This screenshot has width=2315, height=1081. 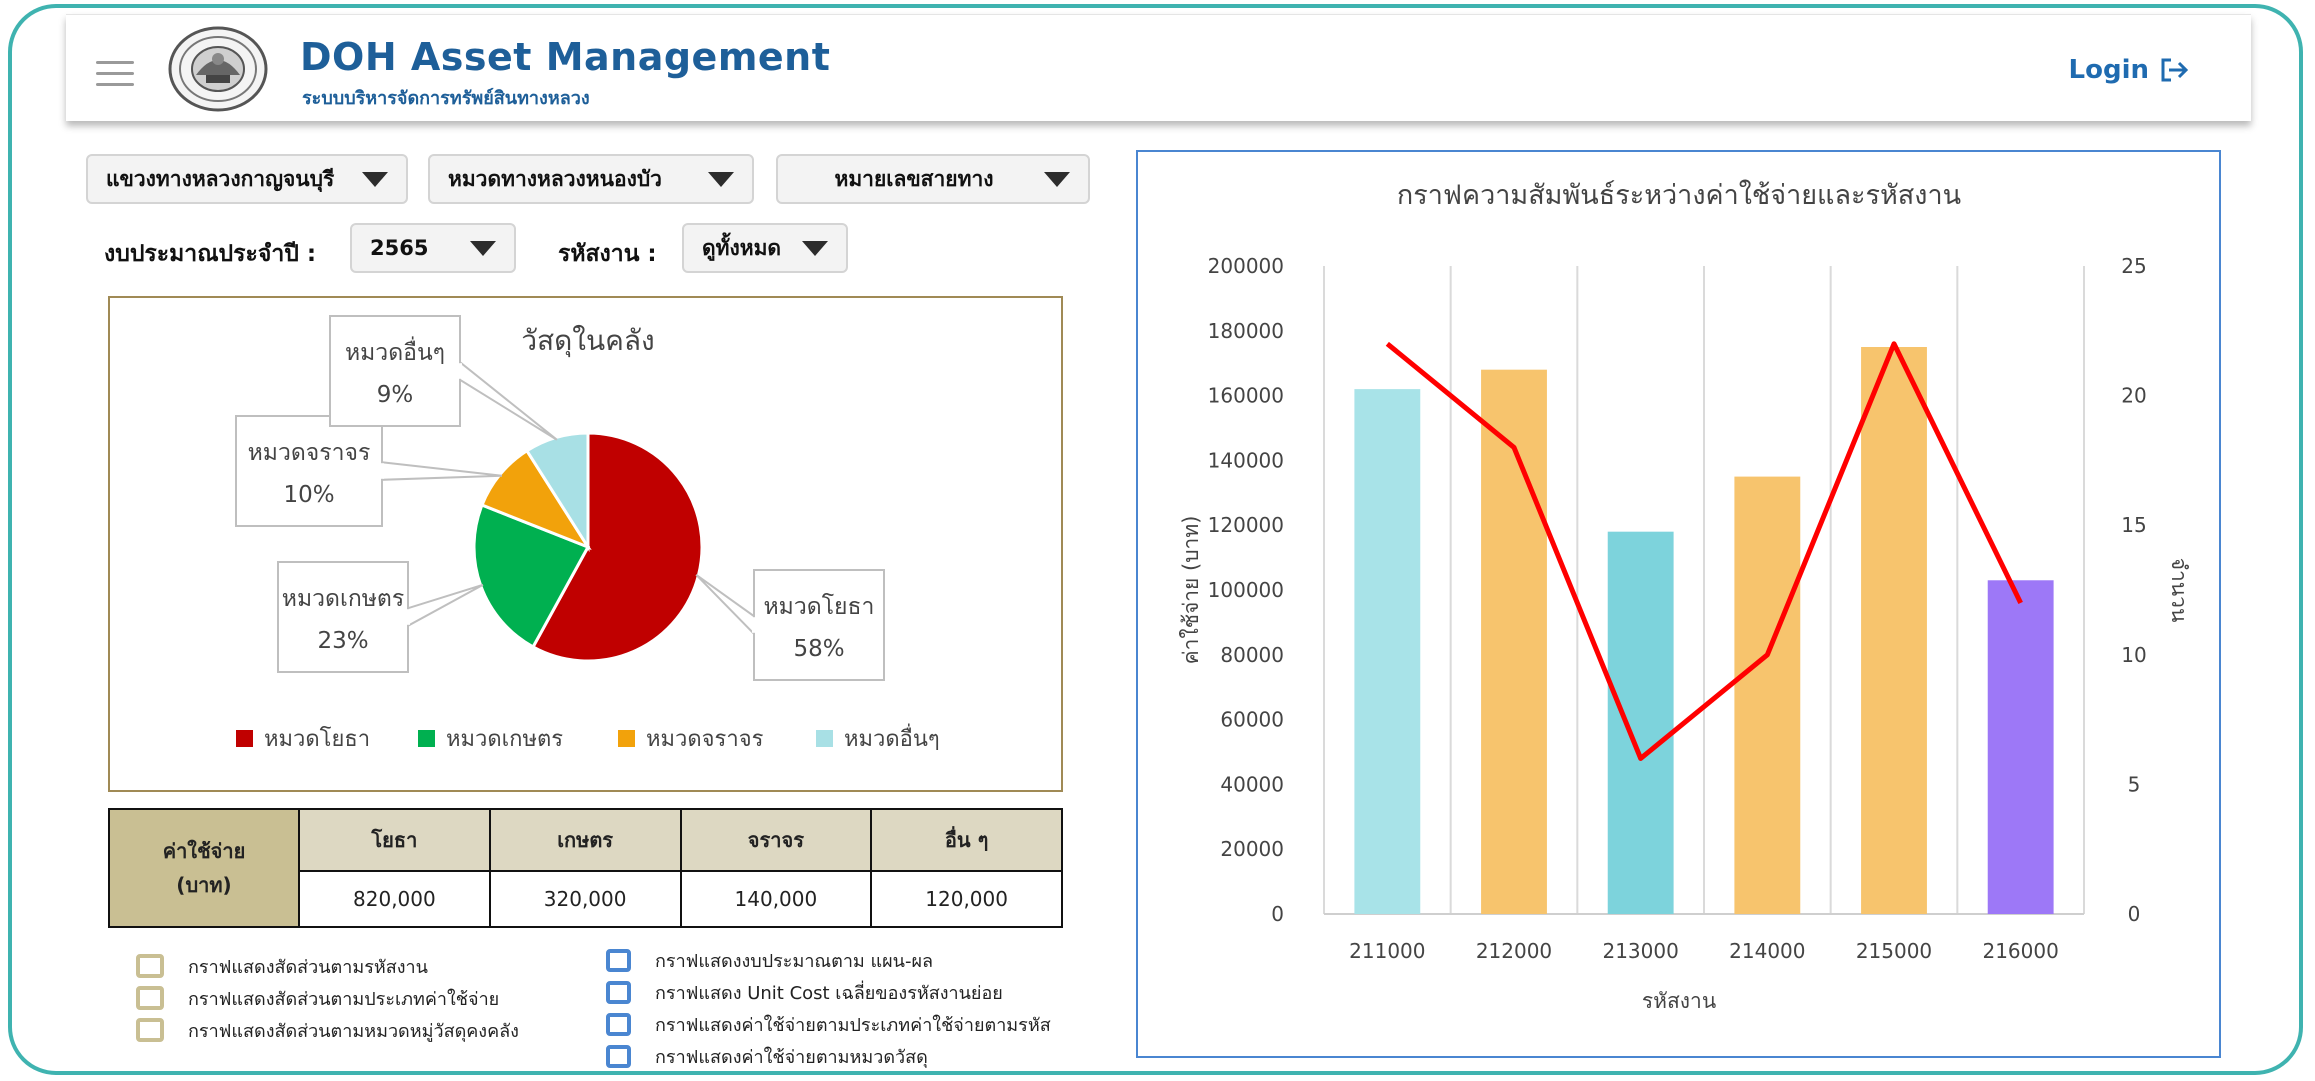 I want to click on report-link-label: กราฟแสดง Unit Cost เฉลี่ยของรหัสงานย่อย, so click(x=829, y=993).